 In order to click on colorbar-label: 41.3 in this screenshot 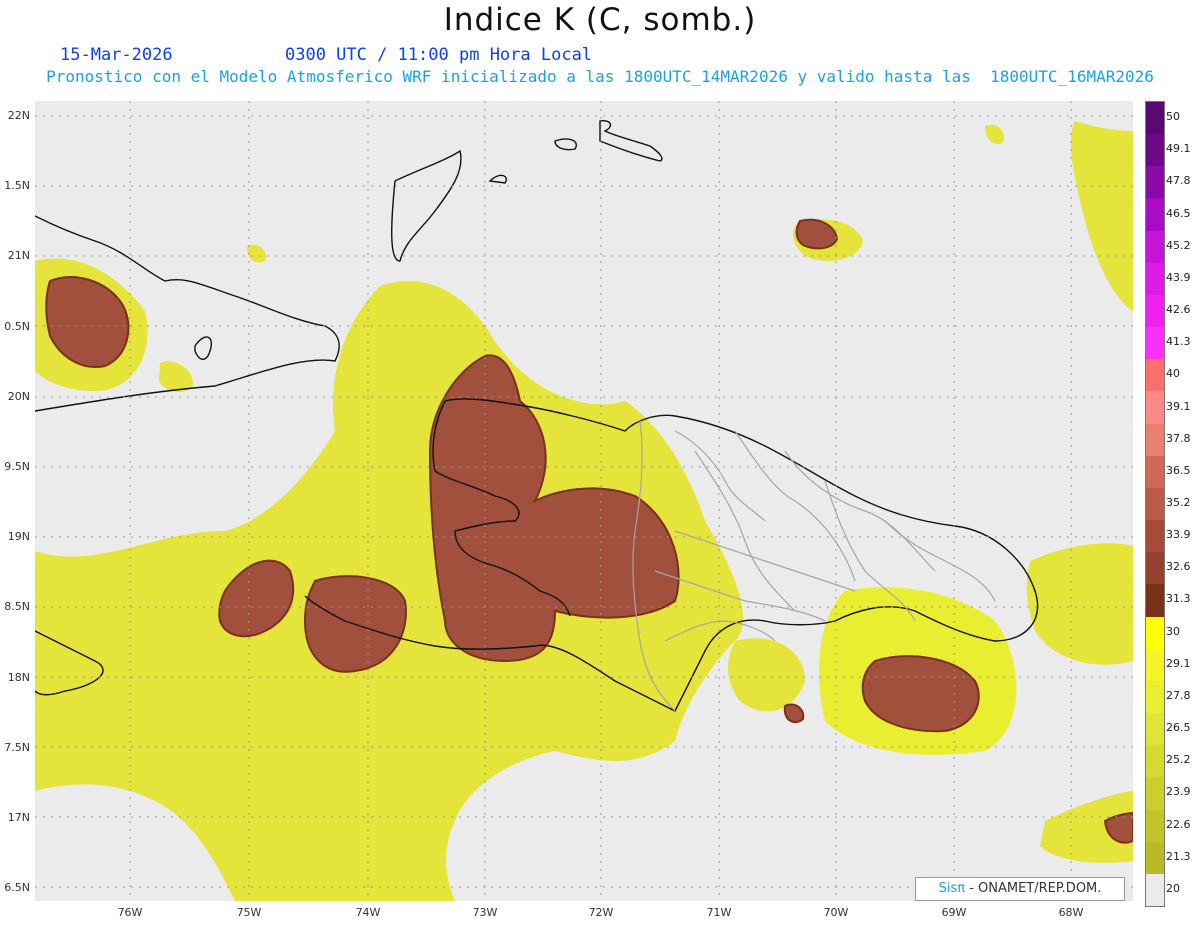, I will do `click(1178, 342)`.